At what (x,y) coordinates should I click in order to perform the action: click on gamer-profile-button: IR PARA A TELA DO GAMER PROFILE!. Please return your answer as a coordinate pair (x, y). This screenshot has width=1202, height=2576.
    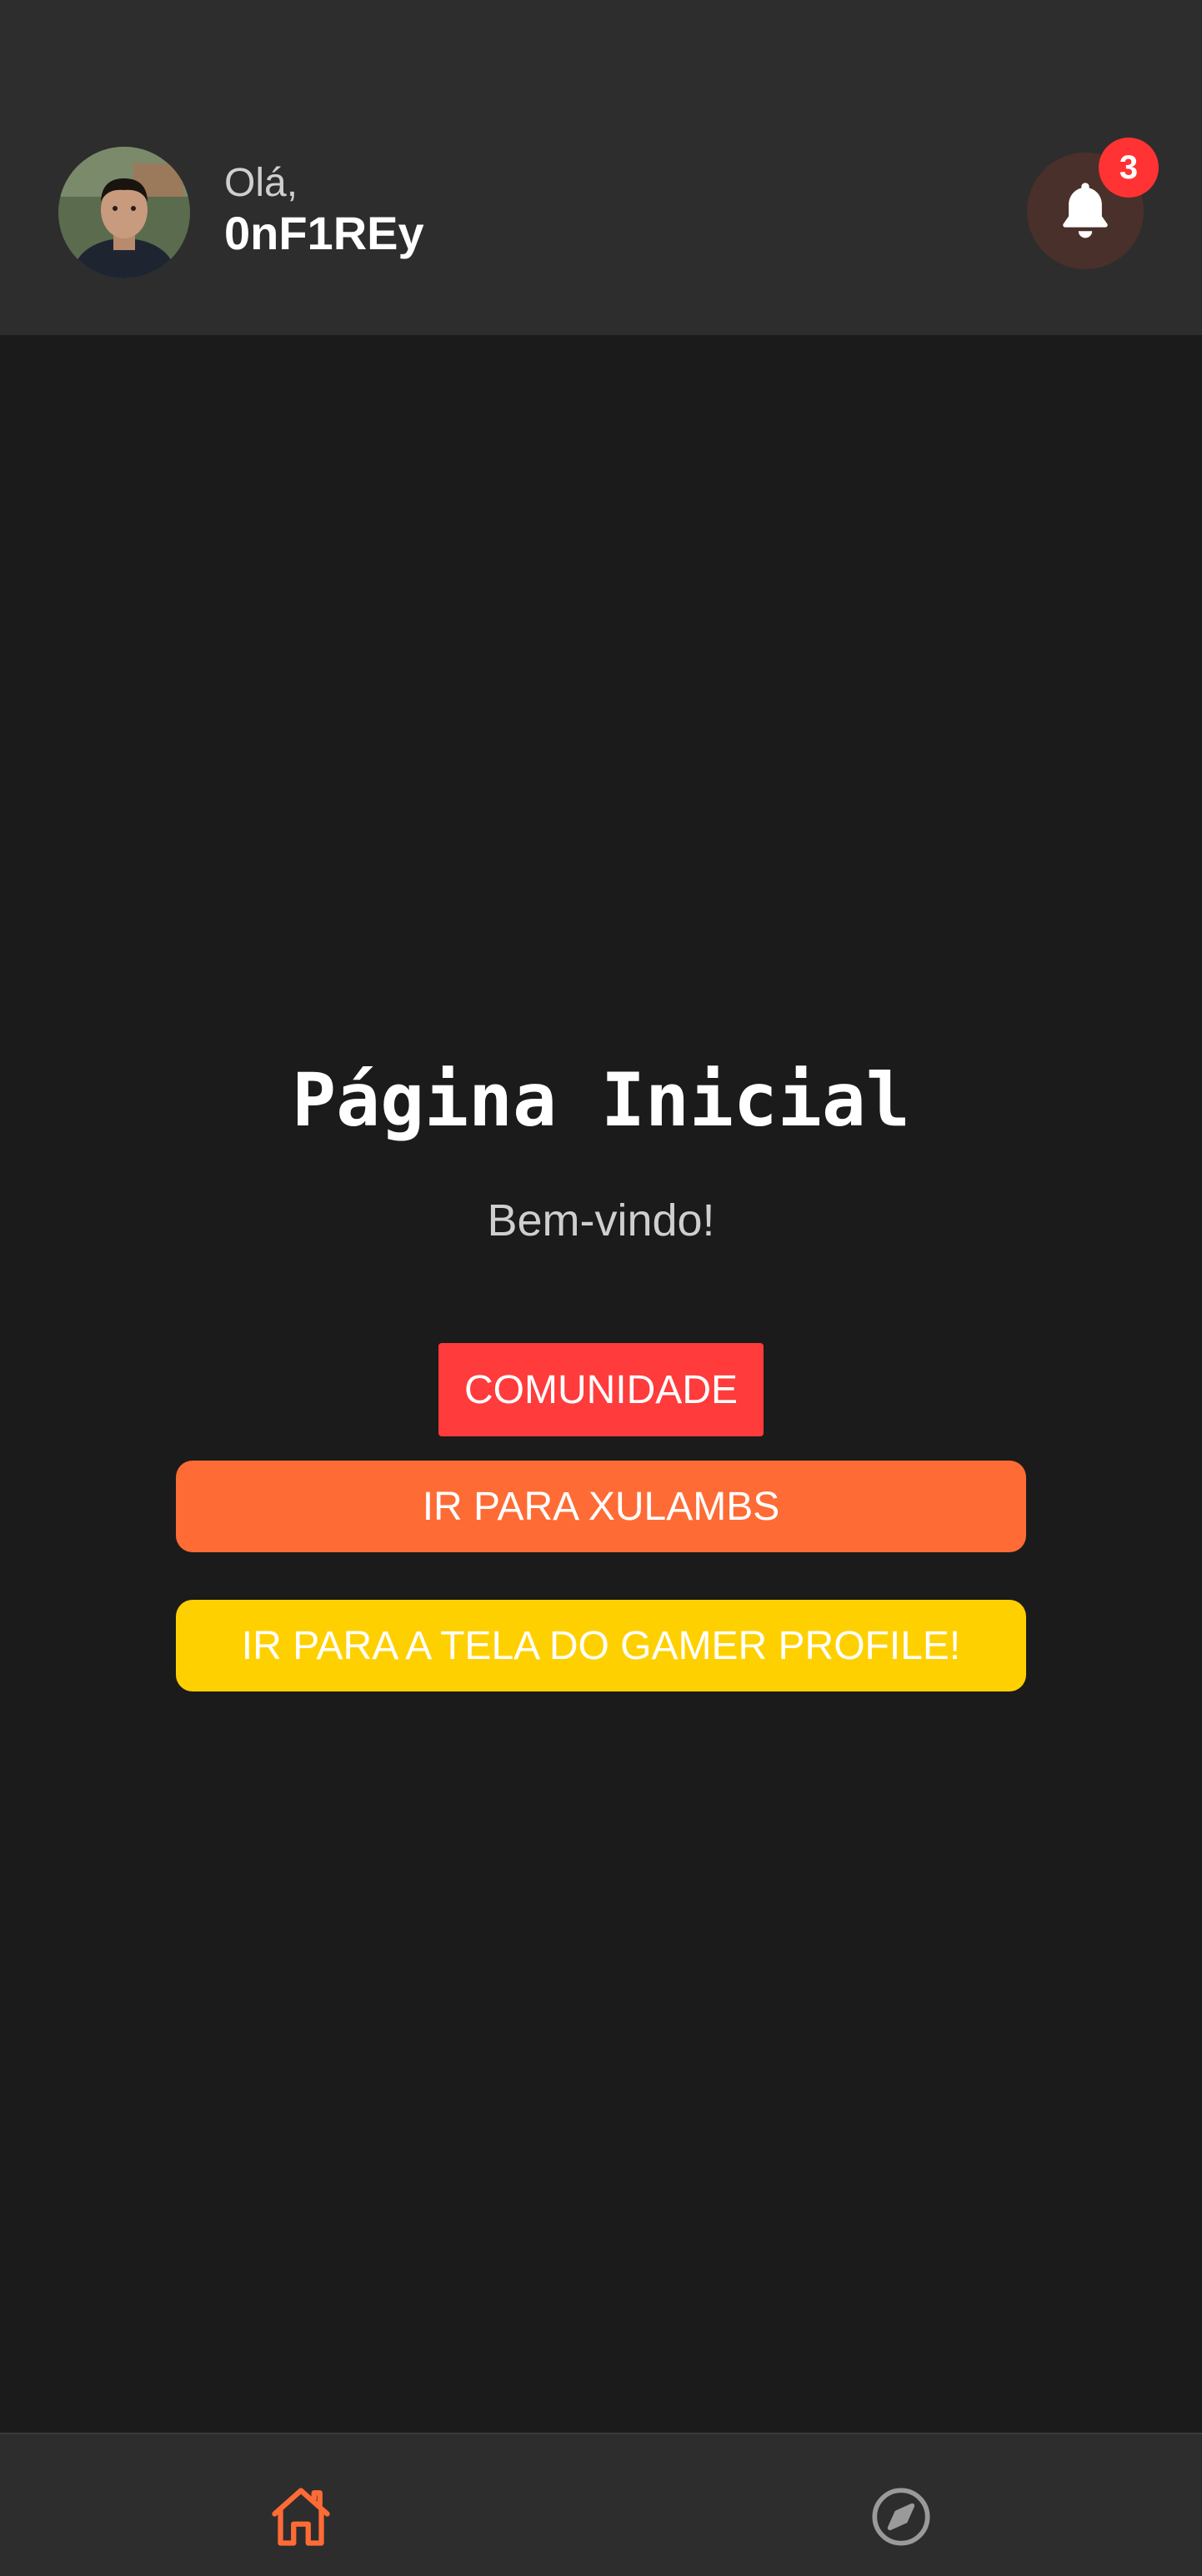
    Looking at the image, I should click on (601, 1645).